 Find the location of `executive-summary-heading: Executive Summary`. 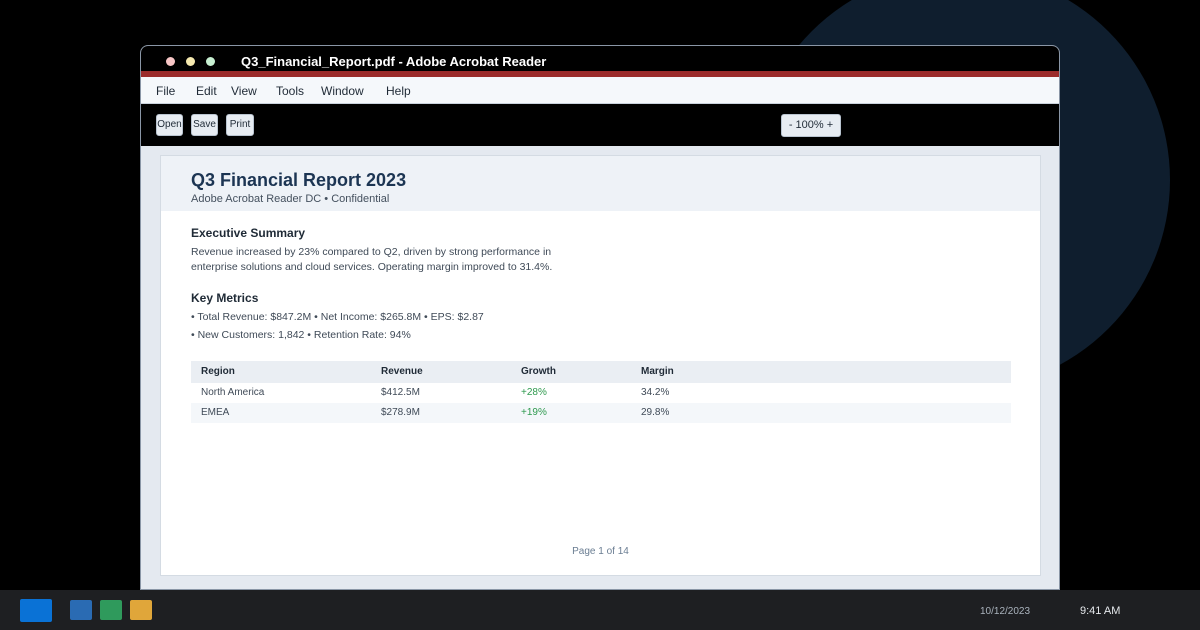

executive-summary-heading: Executive Summary is located at coordinates (248, 233).